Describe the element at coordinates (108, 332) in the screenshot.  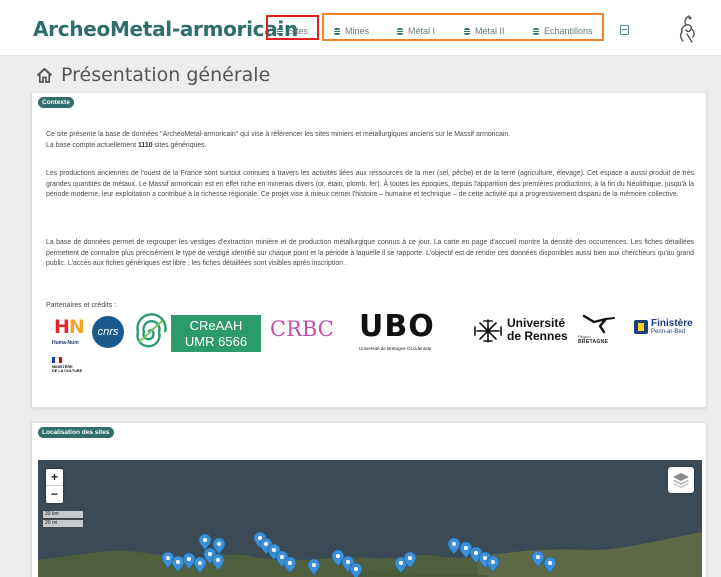
I see `cnrs-logo: cnrs` at that location.